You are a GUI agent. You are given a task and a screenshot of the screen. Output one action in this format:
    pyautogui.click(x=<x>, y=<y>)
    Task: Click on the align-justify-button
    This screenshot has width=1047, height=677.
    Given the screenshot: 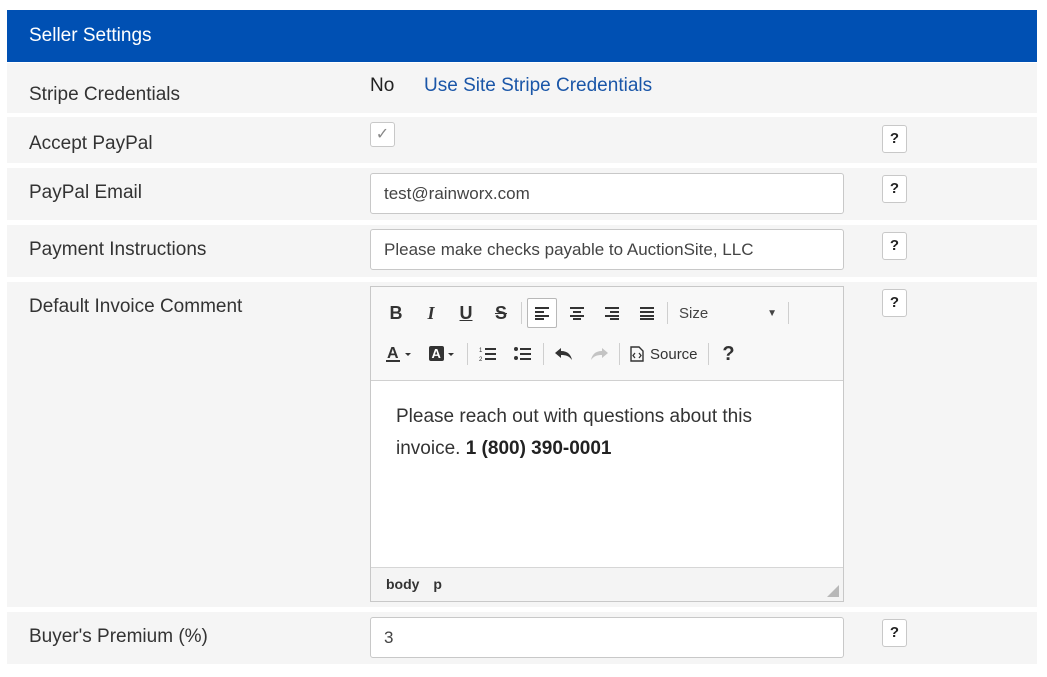 What is the action you would take?
    pyautogui.click(x=647, y=313)
    